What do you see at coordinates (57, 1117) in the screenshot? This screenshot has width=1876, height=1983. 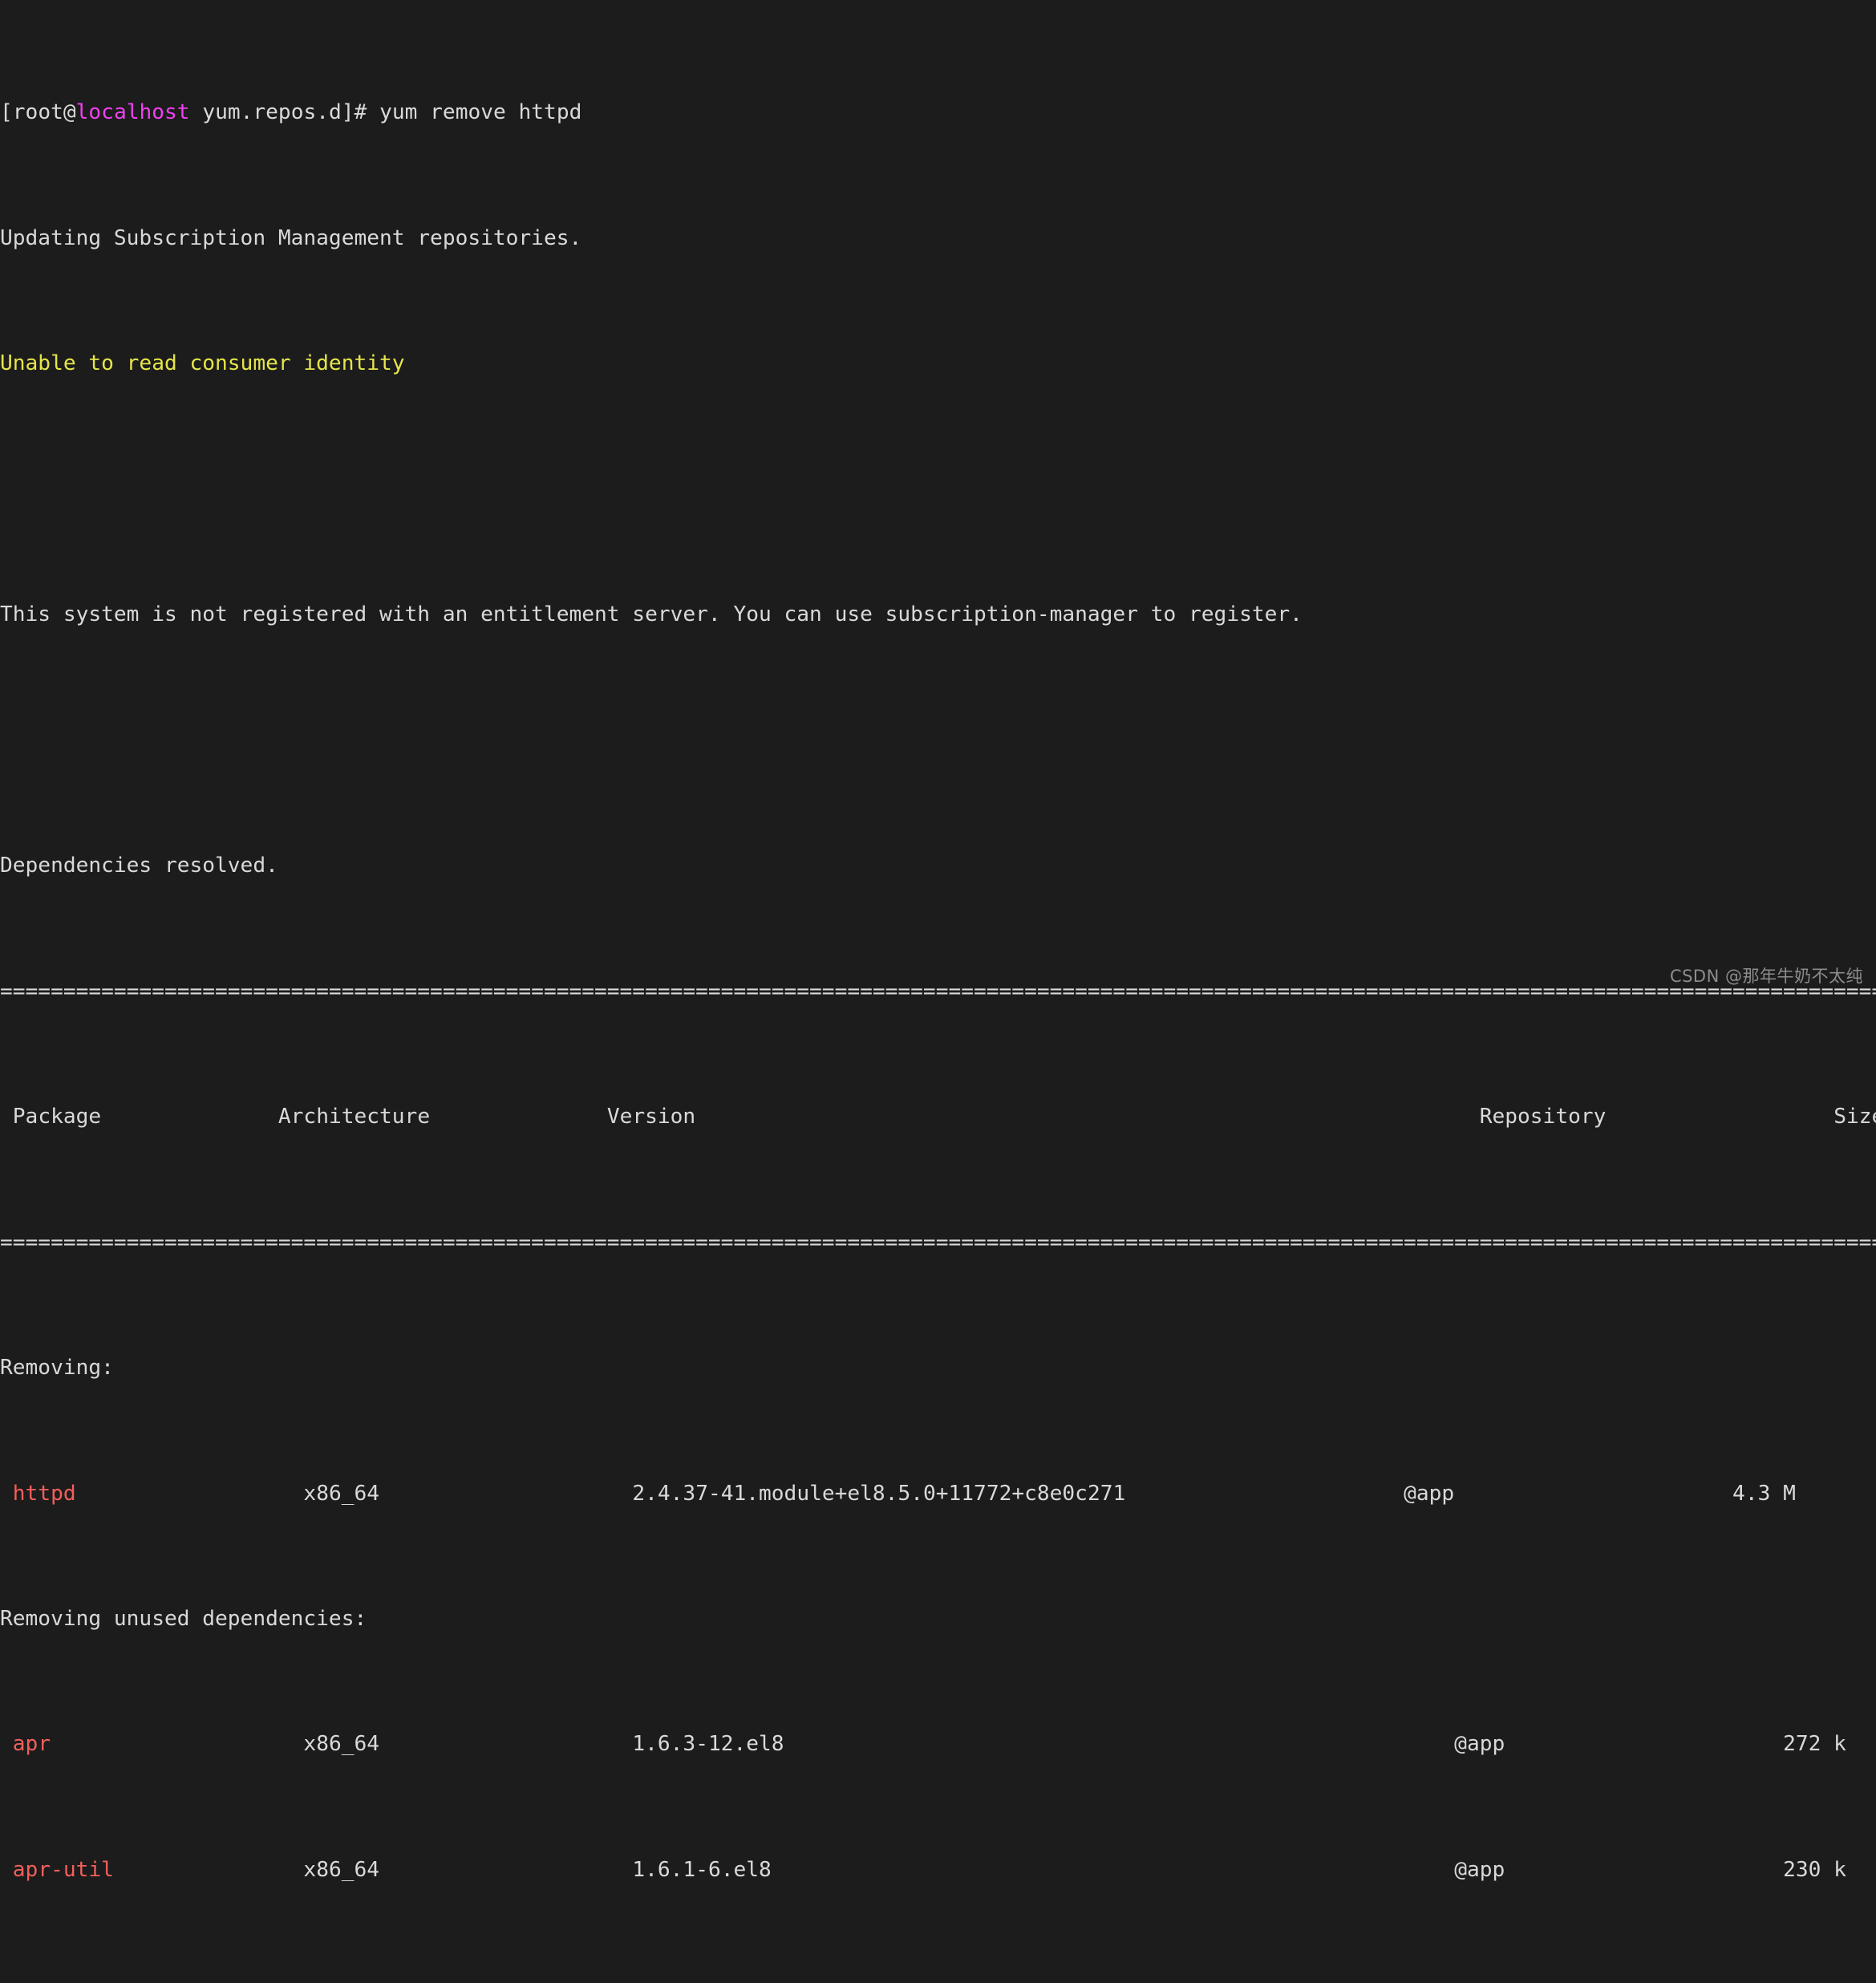 I see `table-header-package: Package` at bounding box center [57, 1117].